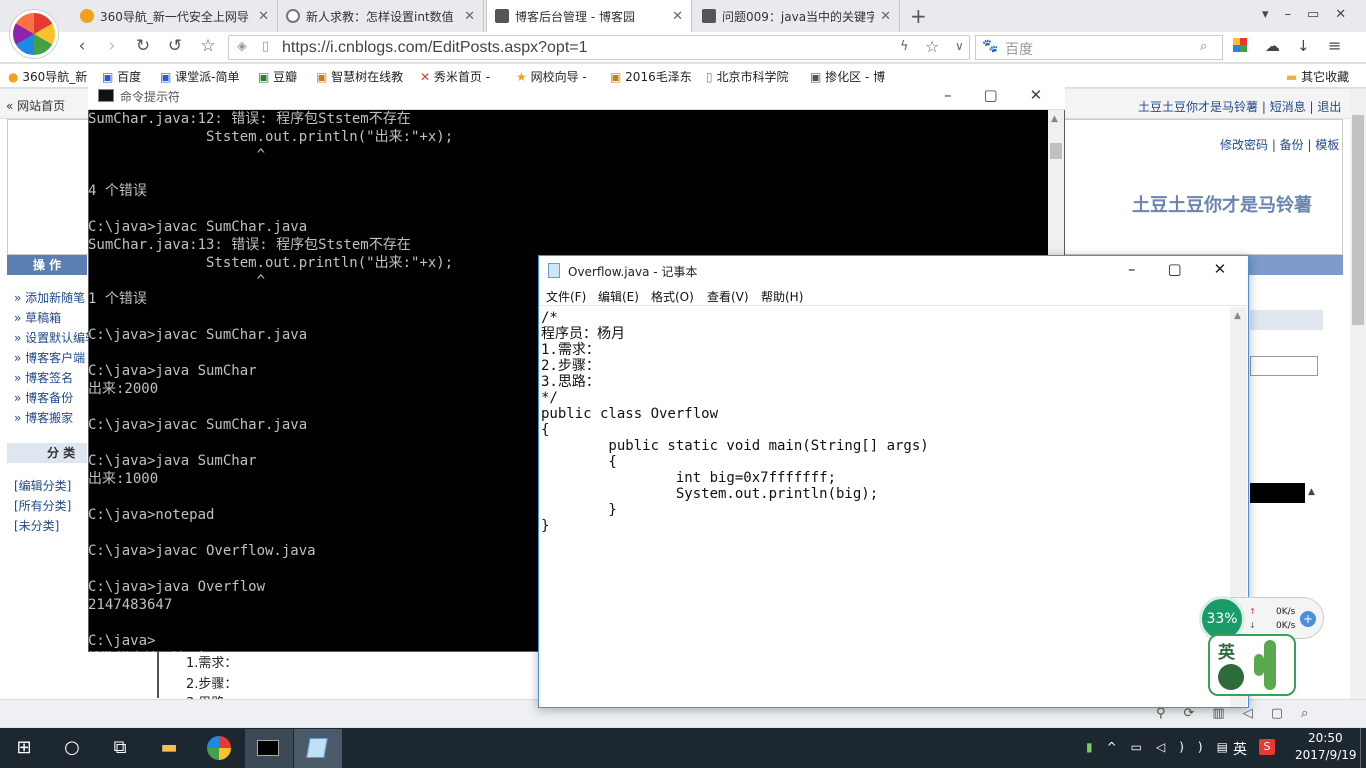 The image size is (1366, 768). I want to click on editor-line: 3.思路, so click(205, 695).